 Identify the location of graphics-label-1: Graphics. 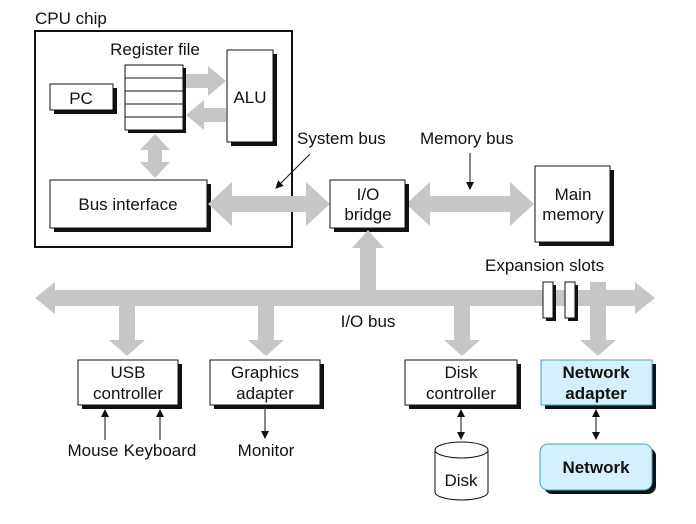
(265, 372).